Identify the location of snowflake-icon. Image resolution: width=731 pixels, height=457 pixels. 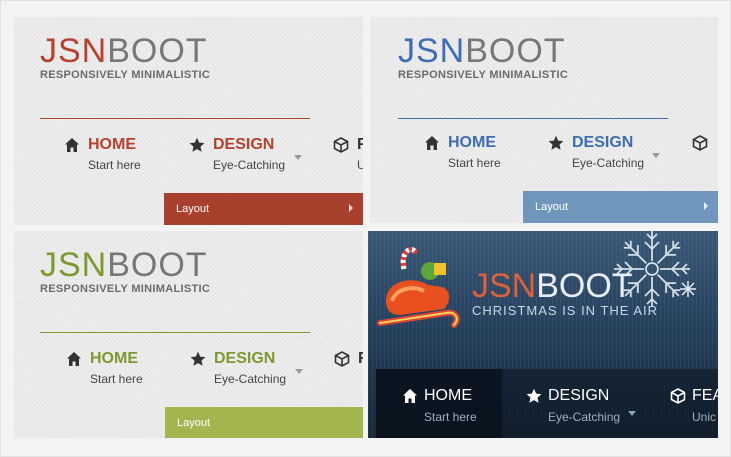
(688, 289).